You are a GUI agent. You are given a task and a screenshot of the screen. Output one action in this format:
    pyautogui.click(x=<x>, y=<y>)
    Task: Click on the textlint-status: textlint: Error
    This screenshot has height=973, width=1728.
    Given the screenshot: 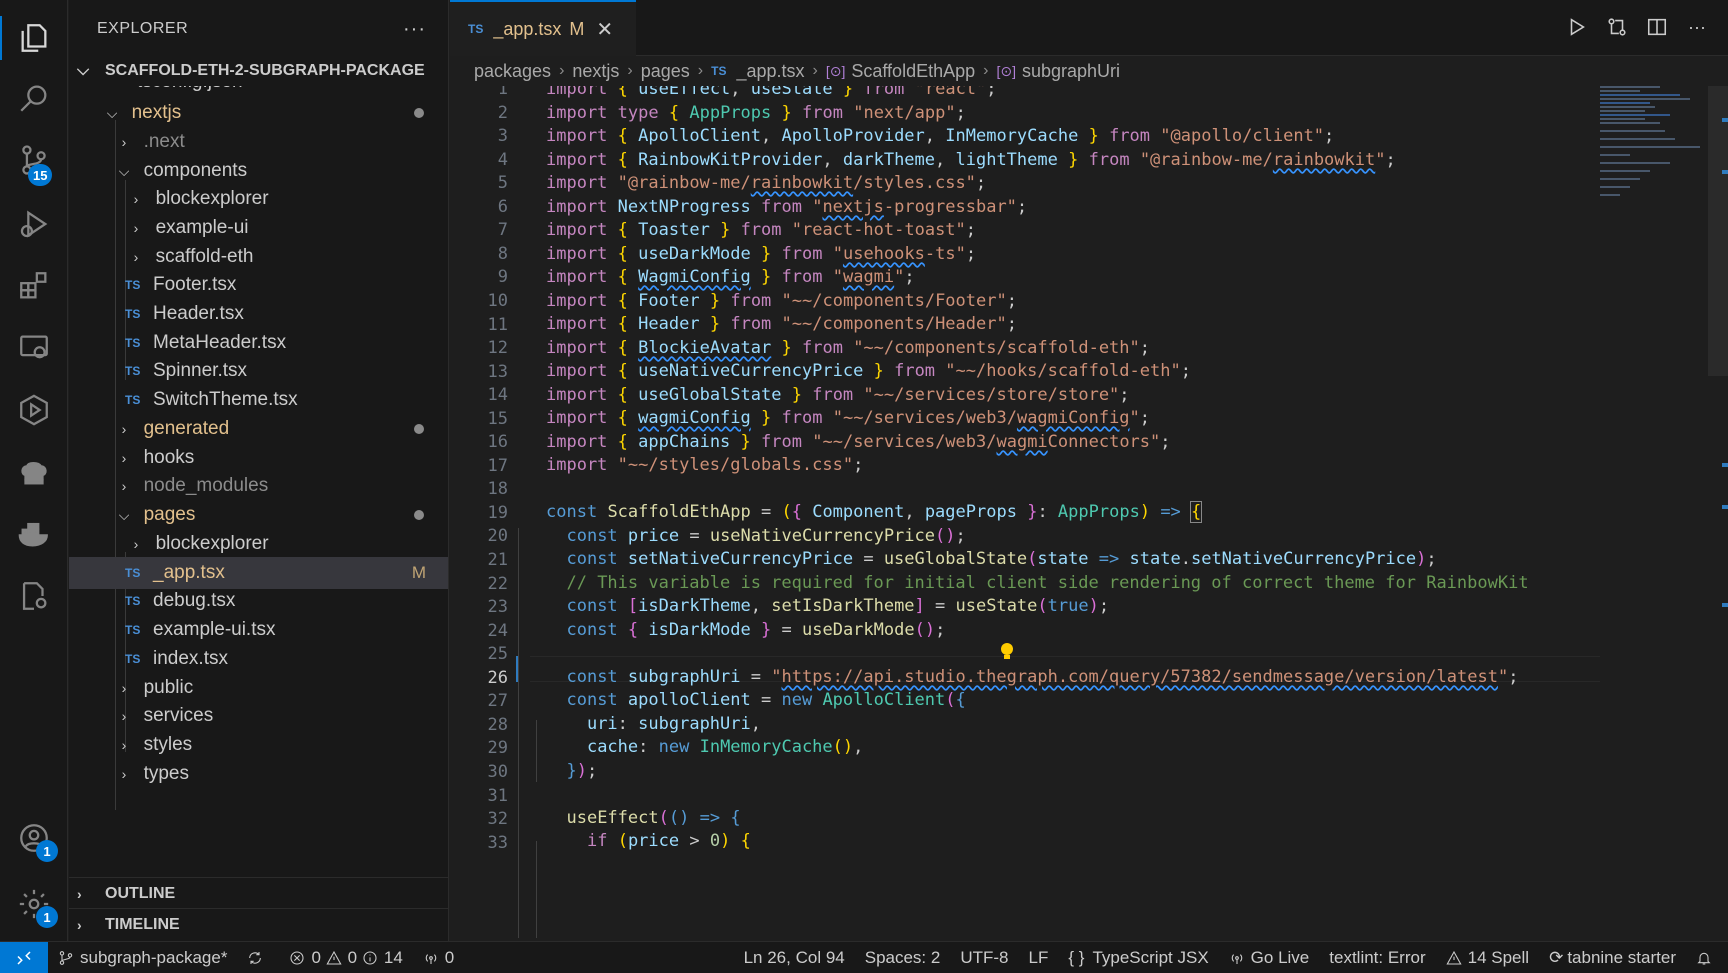 What is the action you would take?
    pyautogui.click(x=1377, y=958)
    